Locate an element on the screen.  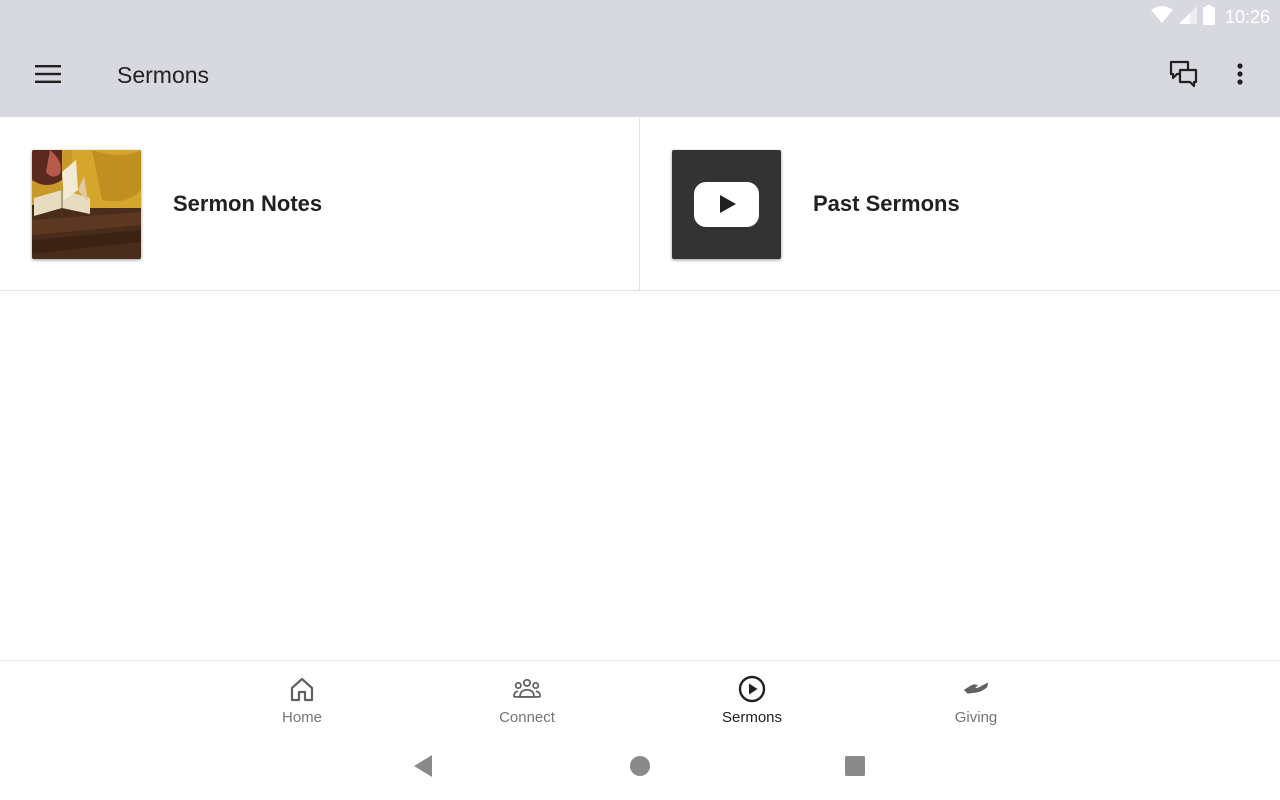
recents-icon is located at coordinates (855, 768).